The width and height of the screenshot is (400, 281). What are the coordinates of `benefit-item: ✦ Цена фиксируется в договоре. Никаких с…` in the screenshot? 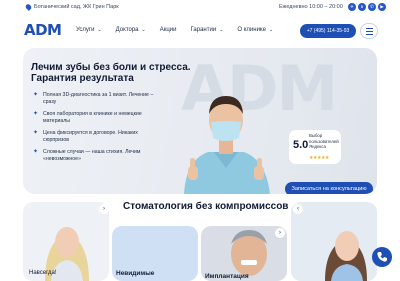 It's located at (98, 136).